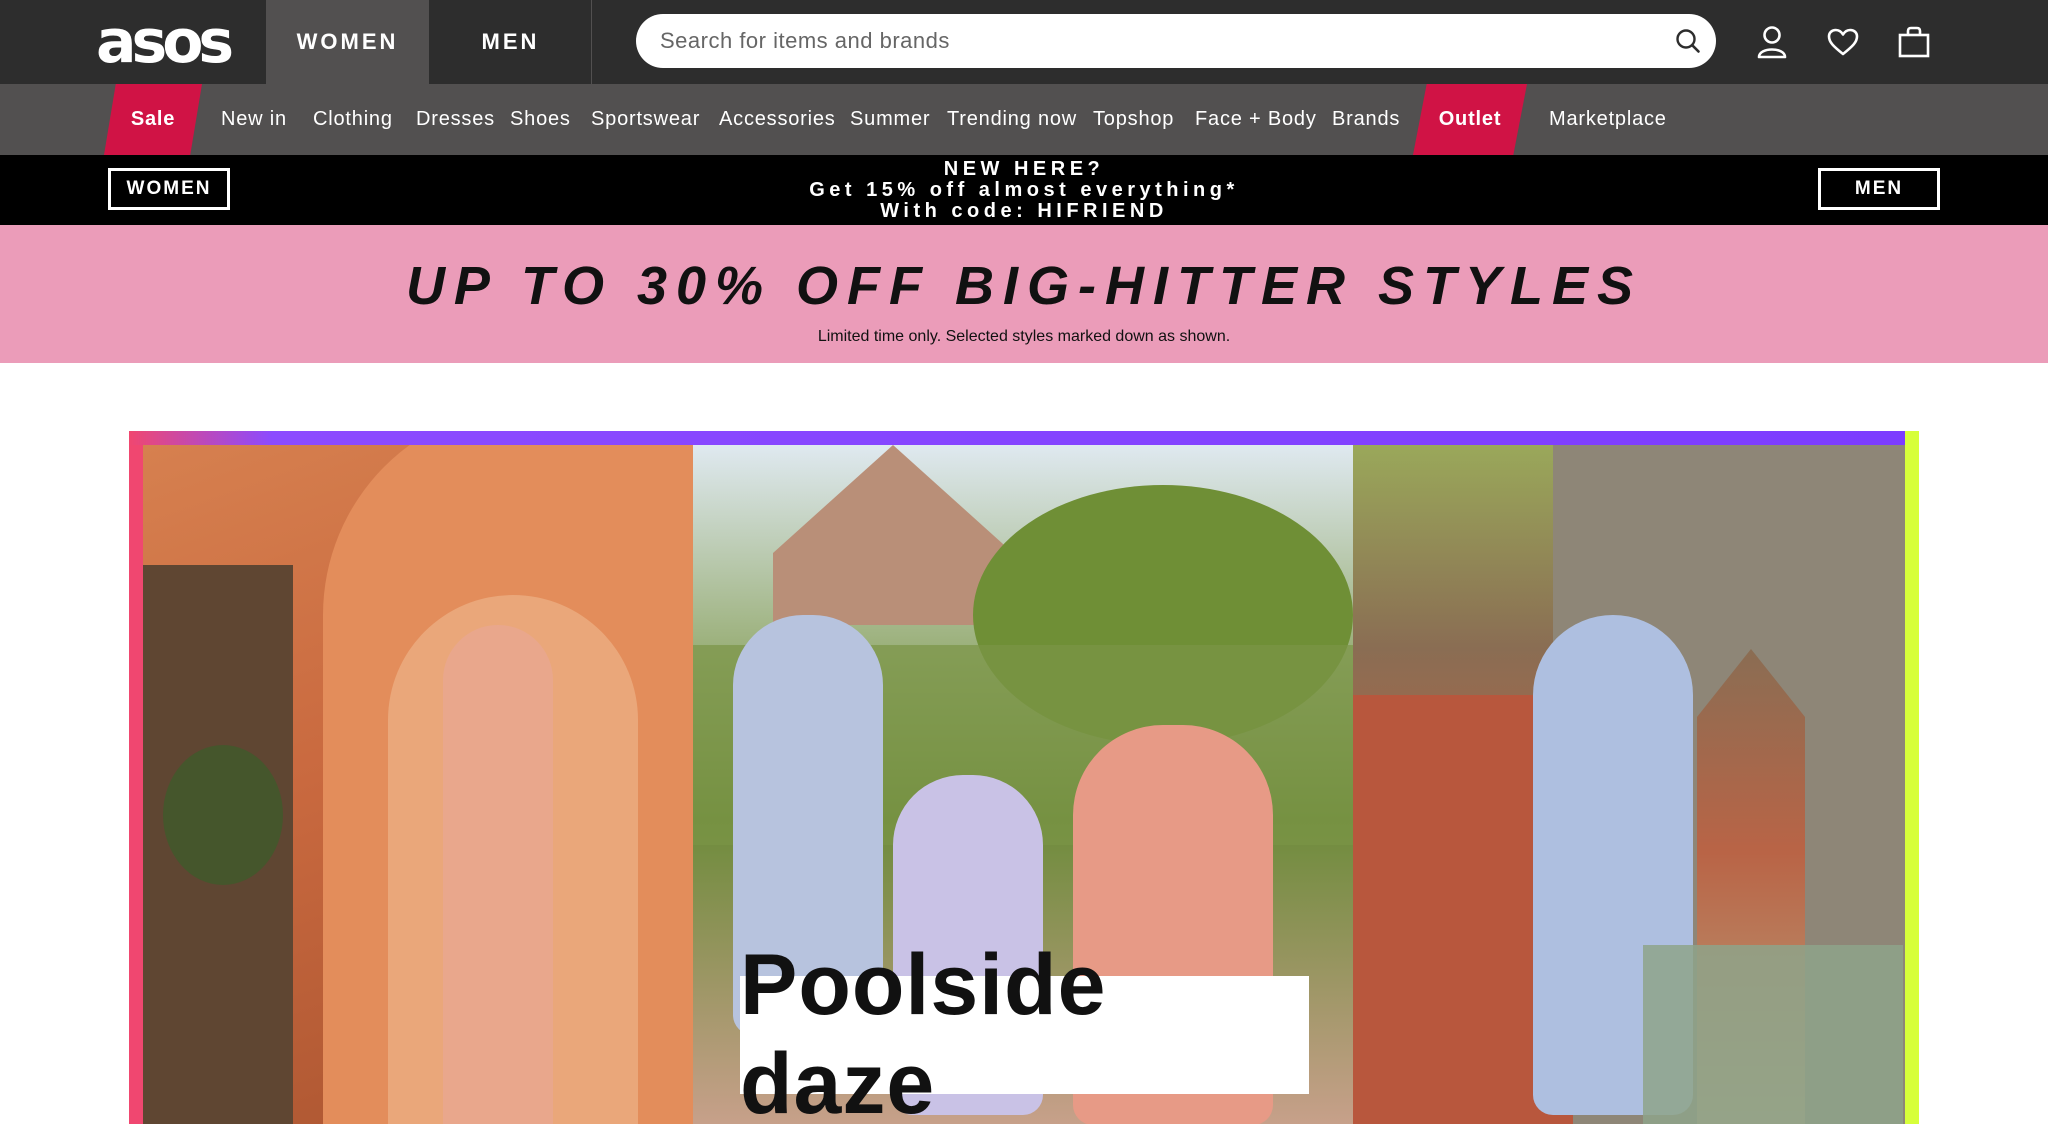 This screenshot has width=2048, height=1124. What do you see at coordinates (254, 119) in the screenshot?
I see `nav-item-new-in: New in` at bounding box center [254, 119].